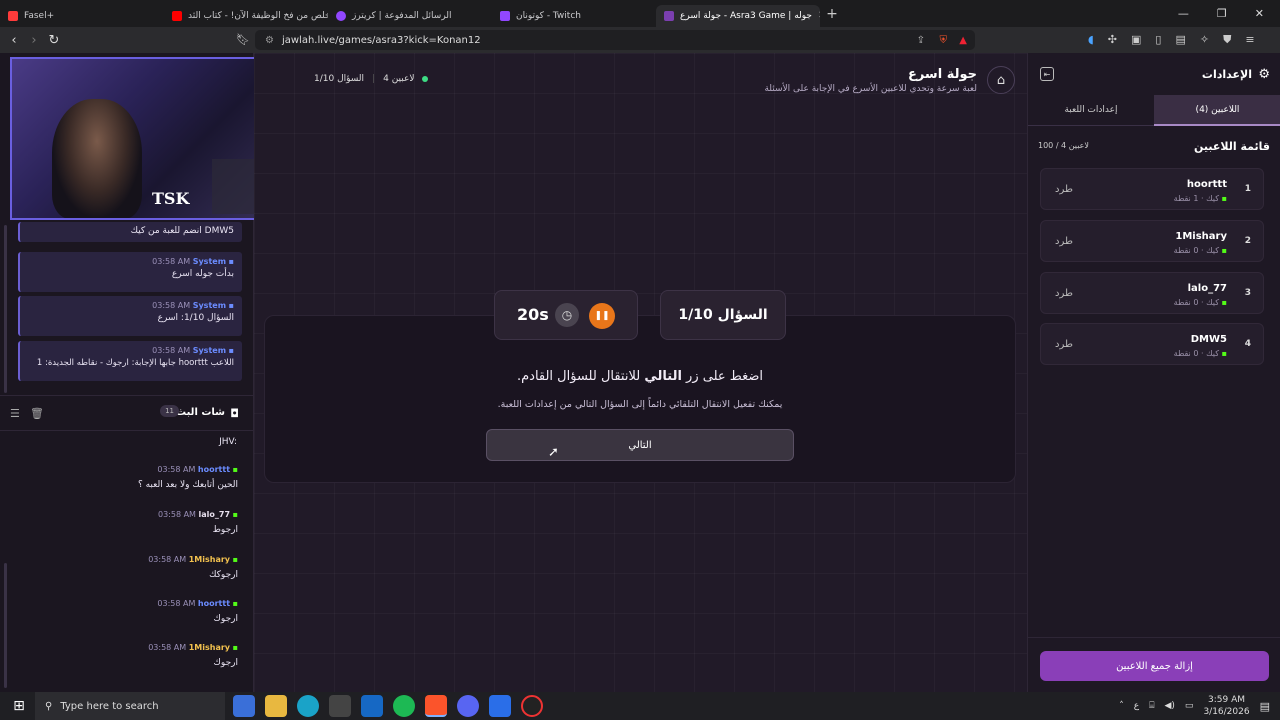 This screenshot has width=1280, height=720. I want to click on outlook-icon, so click(372, 706).